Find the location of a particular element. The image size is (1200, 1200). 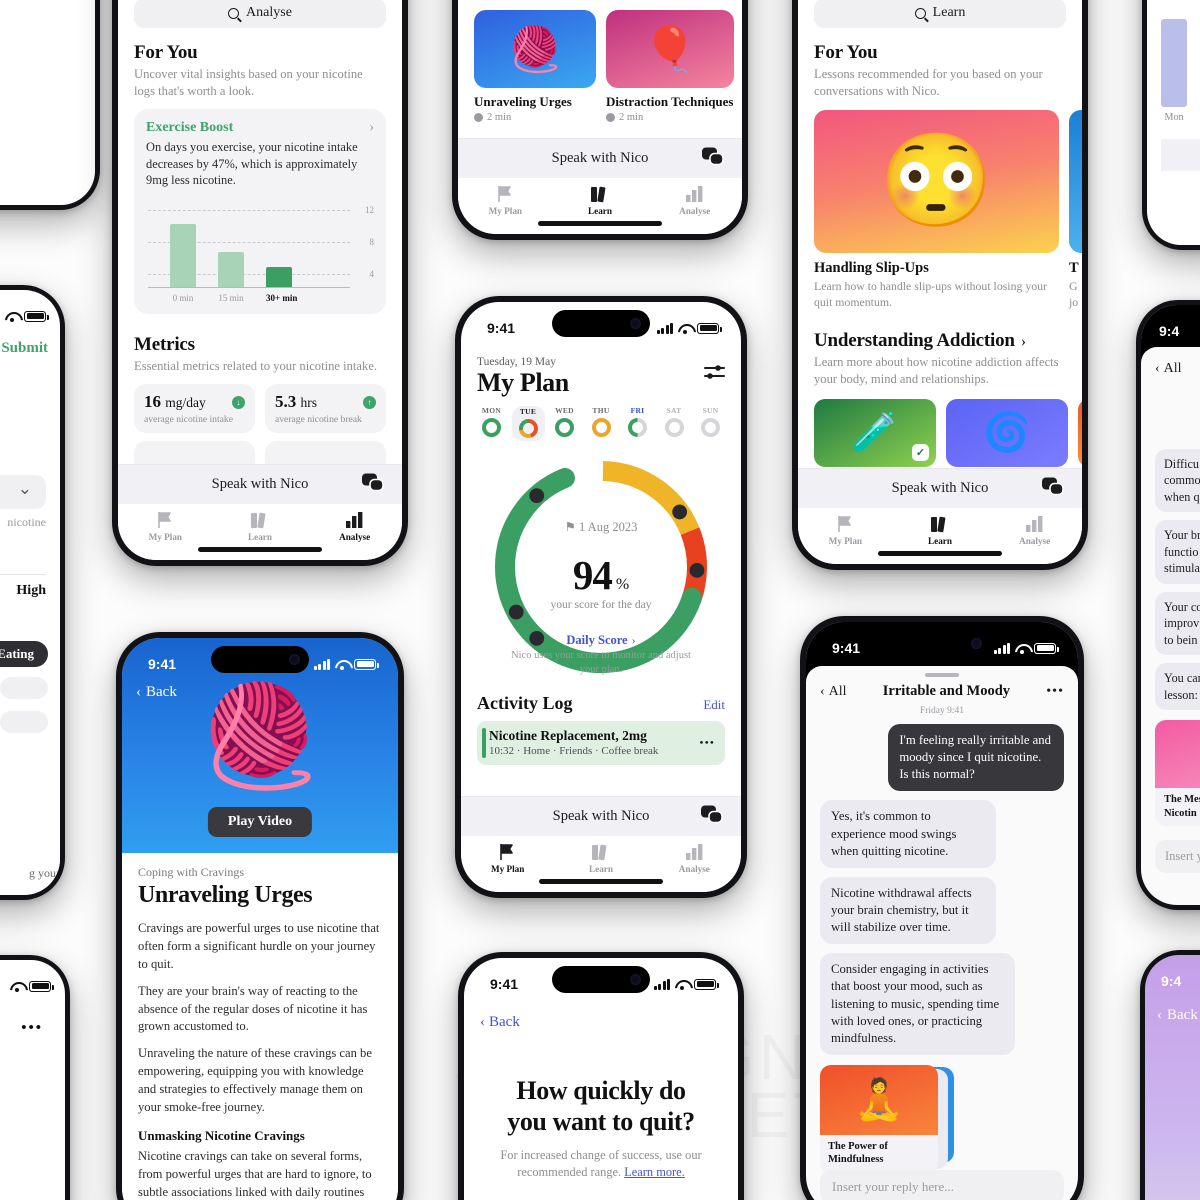

edit-button: Edit is located at coordinates (714, 705).